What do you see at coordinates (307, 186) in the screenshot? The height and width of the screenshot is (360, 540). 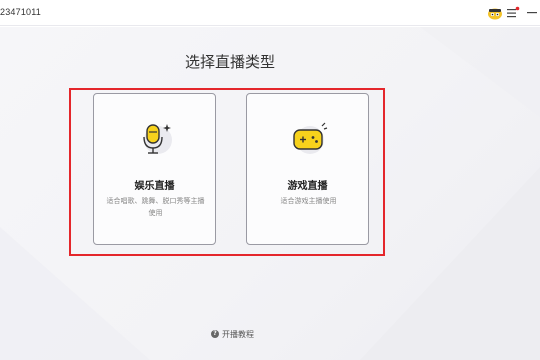 I see `card-title: 游戏直播` at bounding box center [307, 186].